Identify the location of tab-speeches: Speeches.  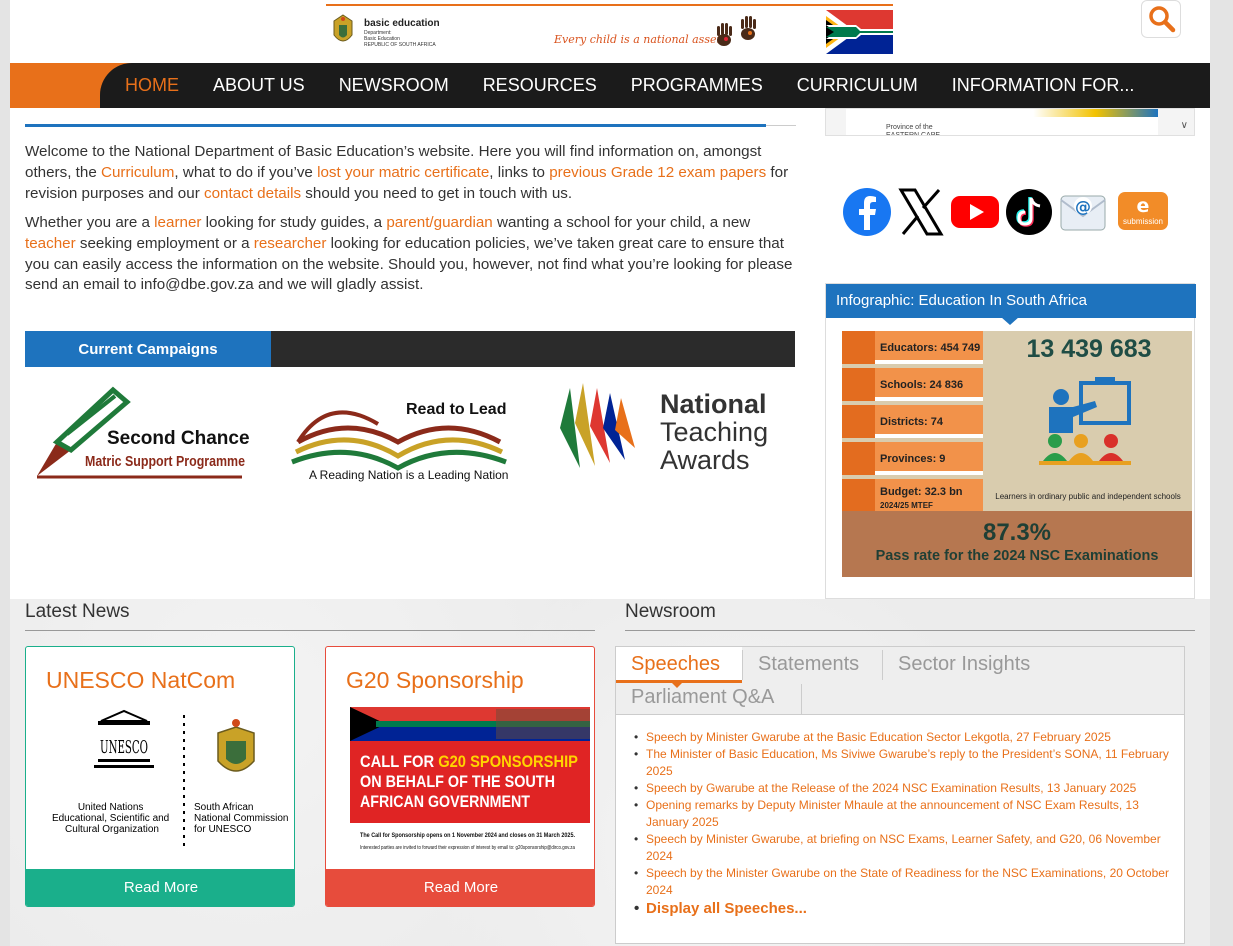
(675, 664).